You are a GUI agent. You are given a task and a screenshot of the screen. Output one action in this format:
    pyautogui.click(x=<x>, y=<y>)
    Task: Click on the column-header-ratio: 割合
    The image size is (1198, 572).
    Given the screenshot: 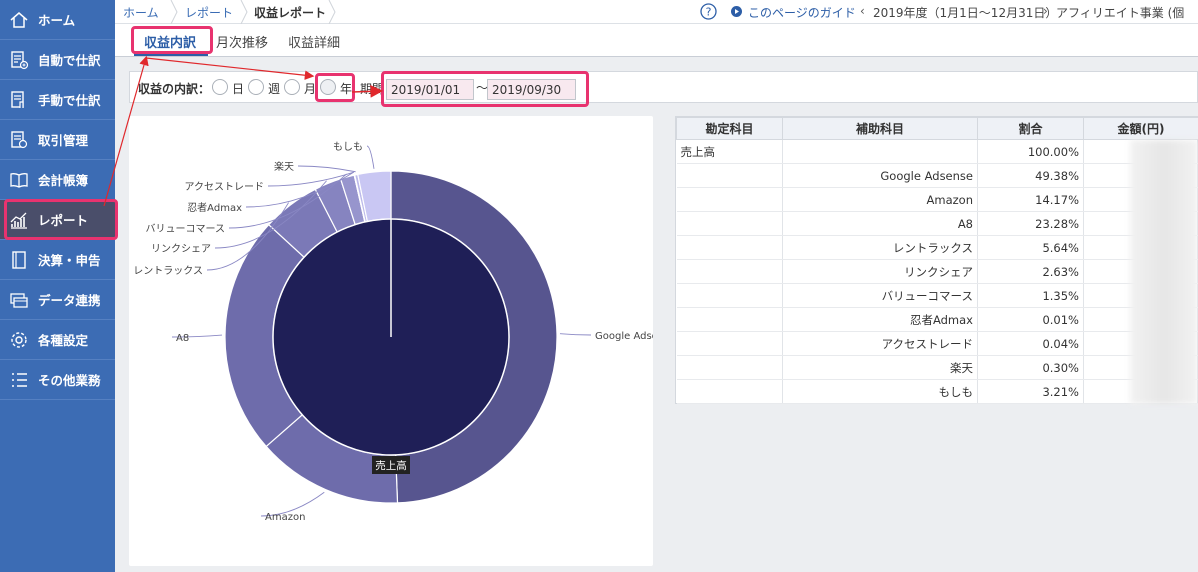 What is the action you would take?
    pyautogui.click(x=1030, y=128)
    